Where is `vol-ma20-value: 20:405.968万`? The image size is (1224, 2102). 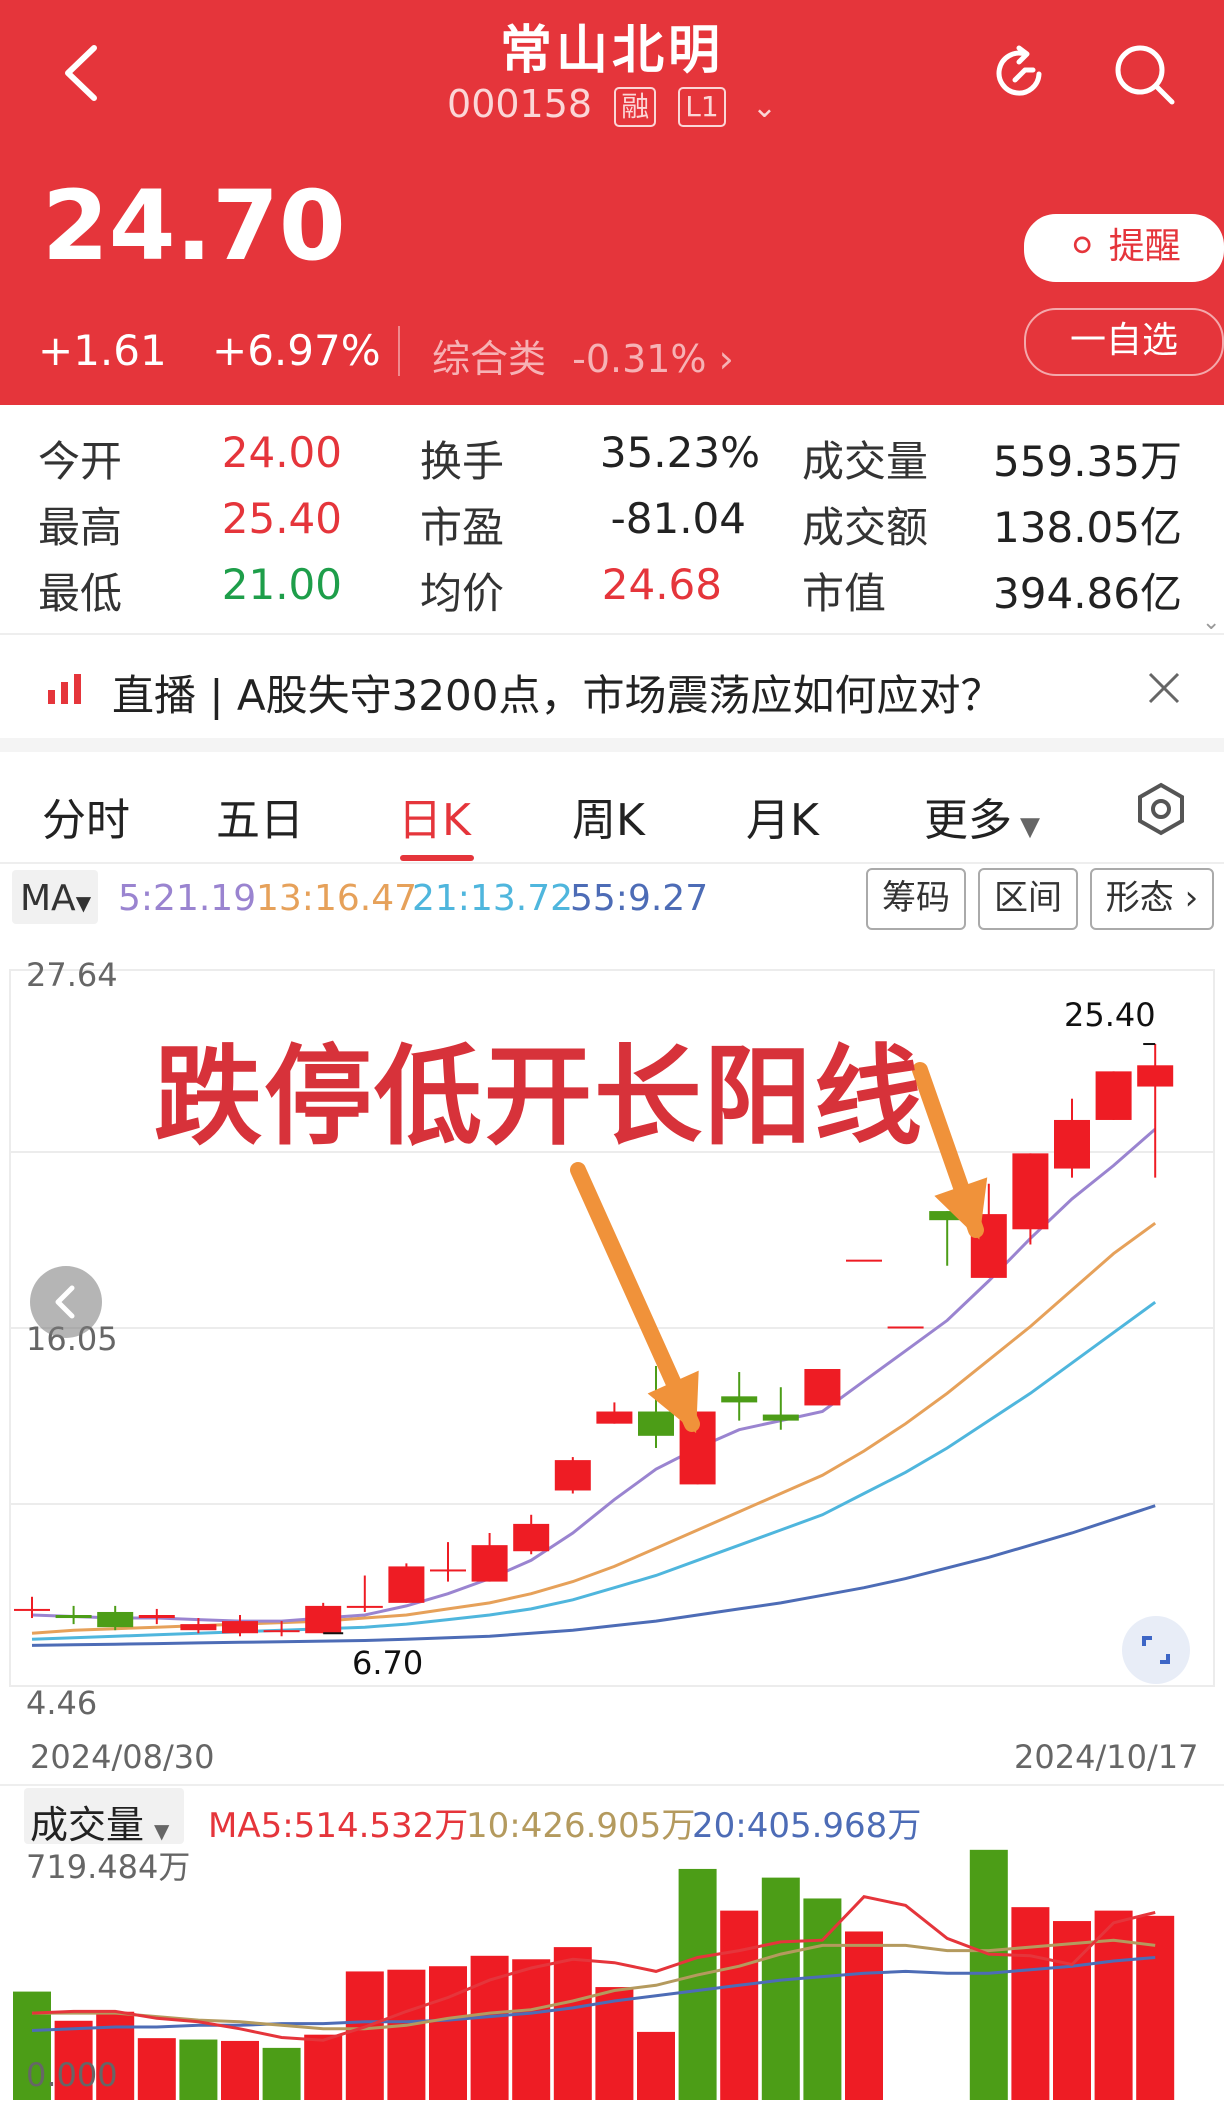
vol-ma20-value: 20:405.968万 is located at coordinates (807, 1826).